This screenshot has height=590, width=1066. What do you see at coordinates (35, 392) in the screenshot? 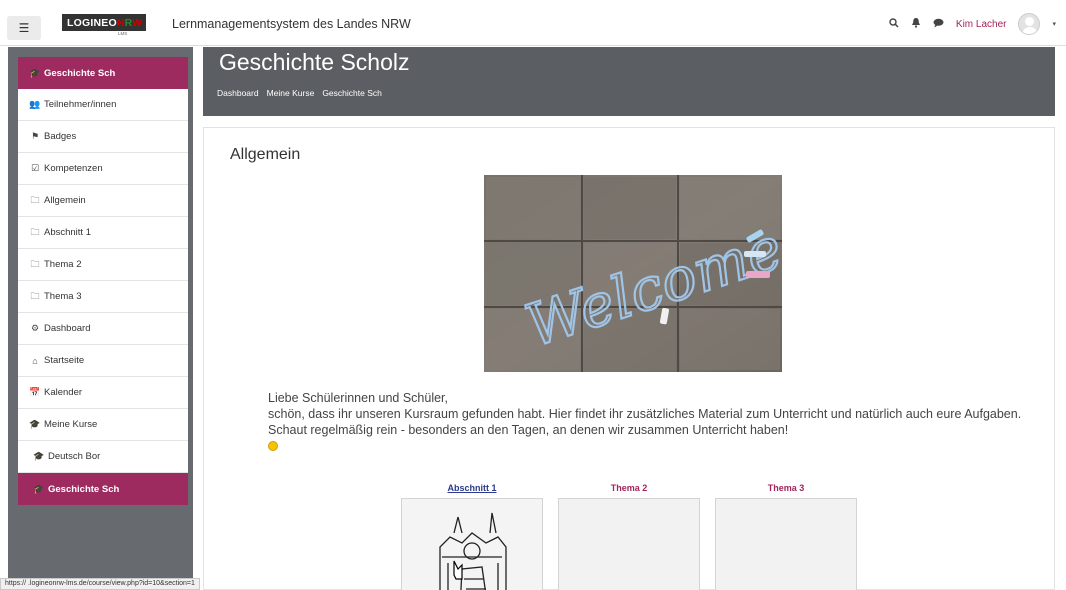
I see `calendar-icon: 📅` at bounding box center [35, 392].